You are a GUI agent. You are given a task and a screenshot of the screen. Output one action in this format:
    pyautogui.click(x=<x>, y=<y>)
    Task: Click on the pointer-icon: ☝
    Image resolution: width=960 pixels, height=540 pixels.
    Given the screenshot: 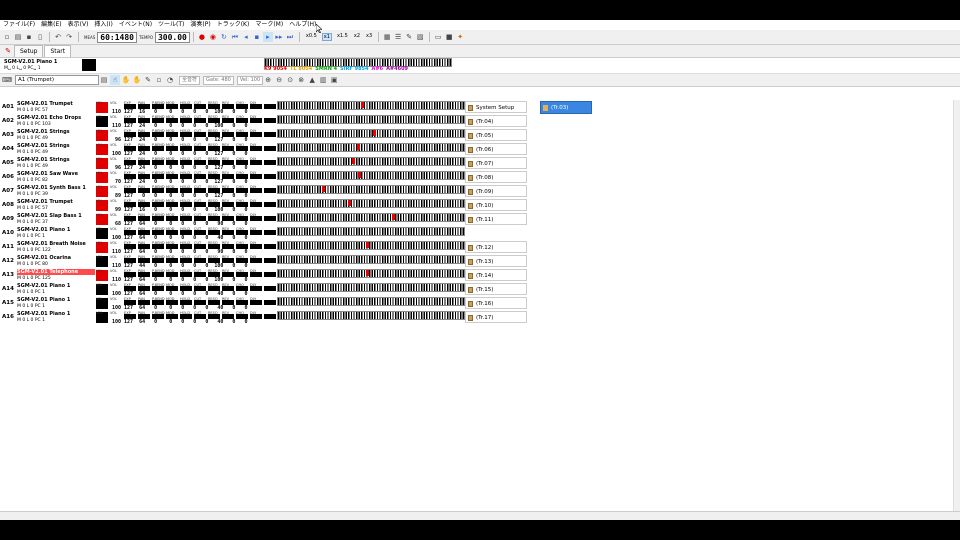 What is the action you would take?
    pyautogui.click(x=115, y=80)
    